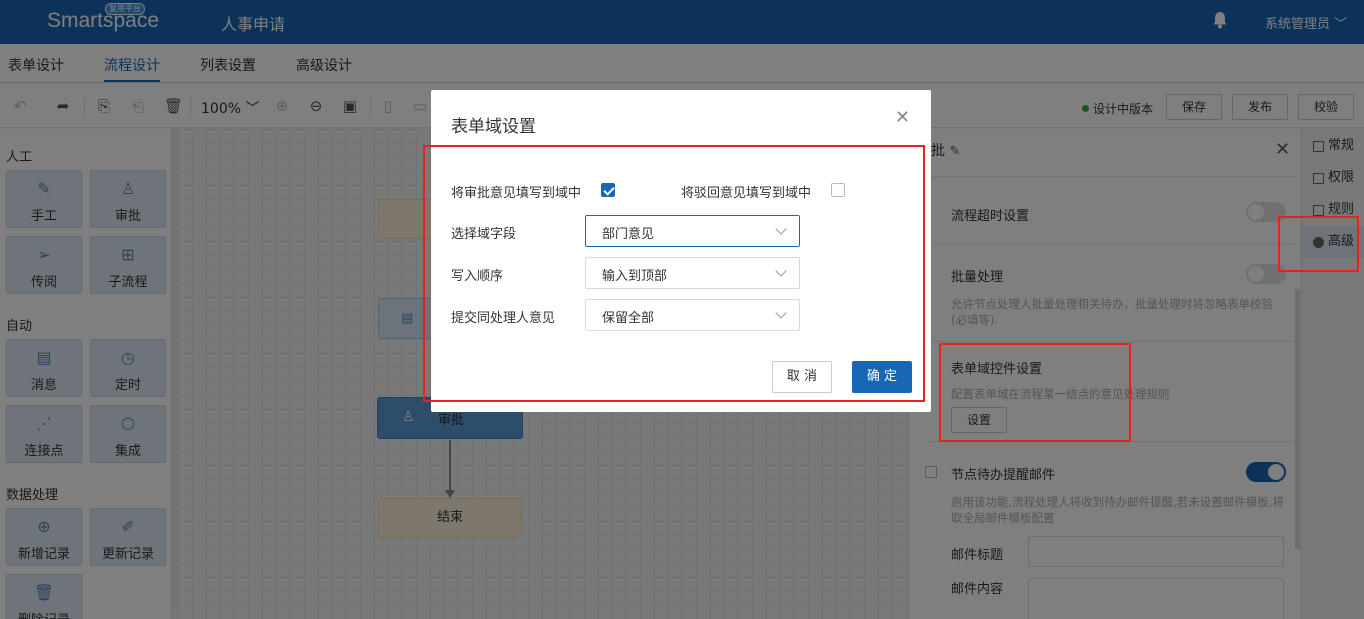 The height and width of the screenshot is (619, 1364). Describe the element at coordinates (902, 117) in the screenshot. I see `close-icon: ✕` at that location.